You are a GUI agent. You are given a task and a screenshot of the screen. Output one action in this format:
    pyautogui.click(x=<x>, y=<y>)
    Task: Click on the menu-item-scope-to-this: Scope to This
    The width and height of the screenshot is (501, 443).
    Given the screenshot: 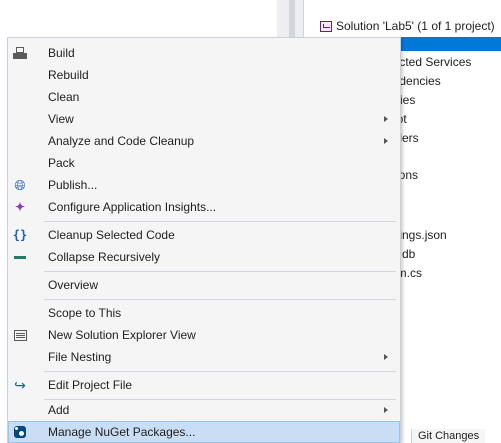 What is the action you would take?
    pyautogui.click(x=204, y=313)
    